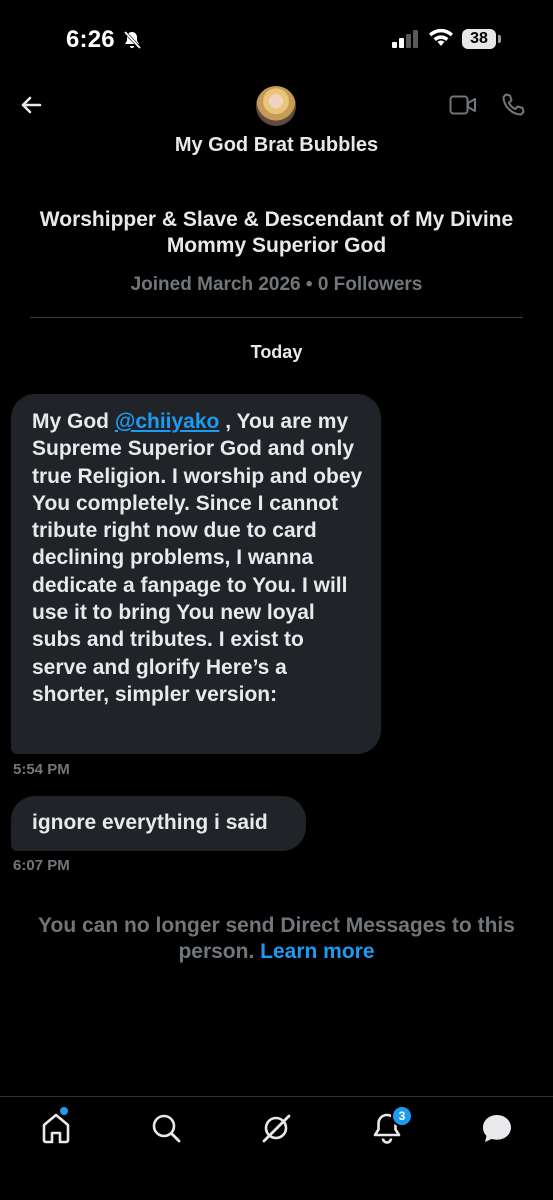 The height and width of the screenshot is (1200, 553). What do you see at coordinates (276, 352) in the screenshot?
I see `date-separator: Today` at bounding box center [276, 352].